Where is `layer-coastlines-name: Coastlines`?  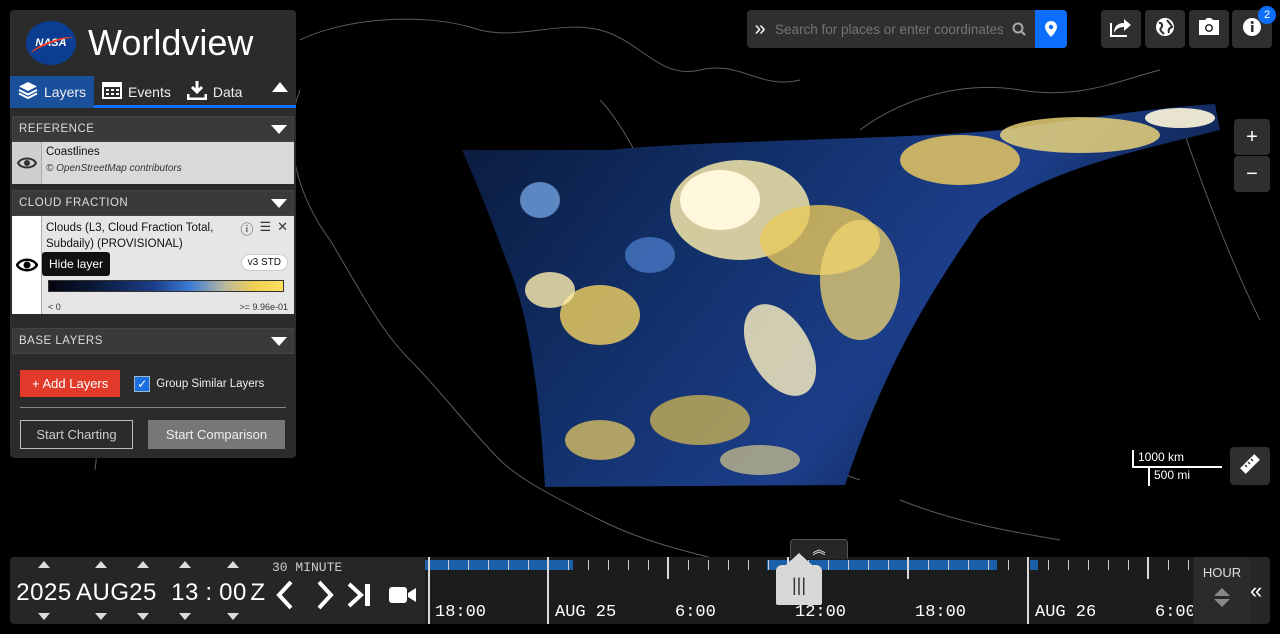
layer-coastlines-name: Coastlines is located at coordinates (73, 152).